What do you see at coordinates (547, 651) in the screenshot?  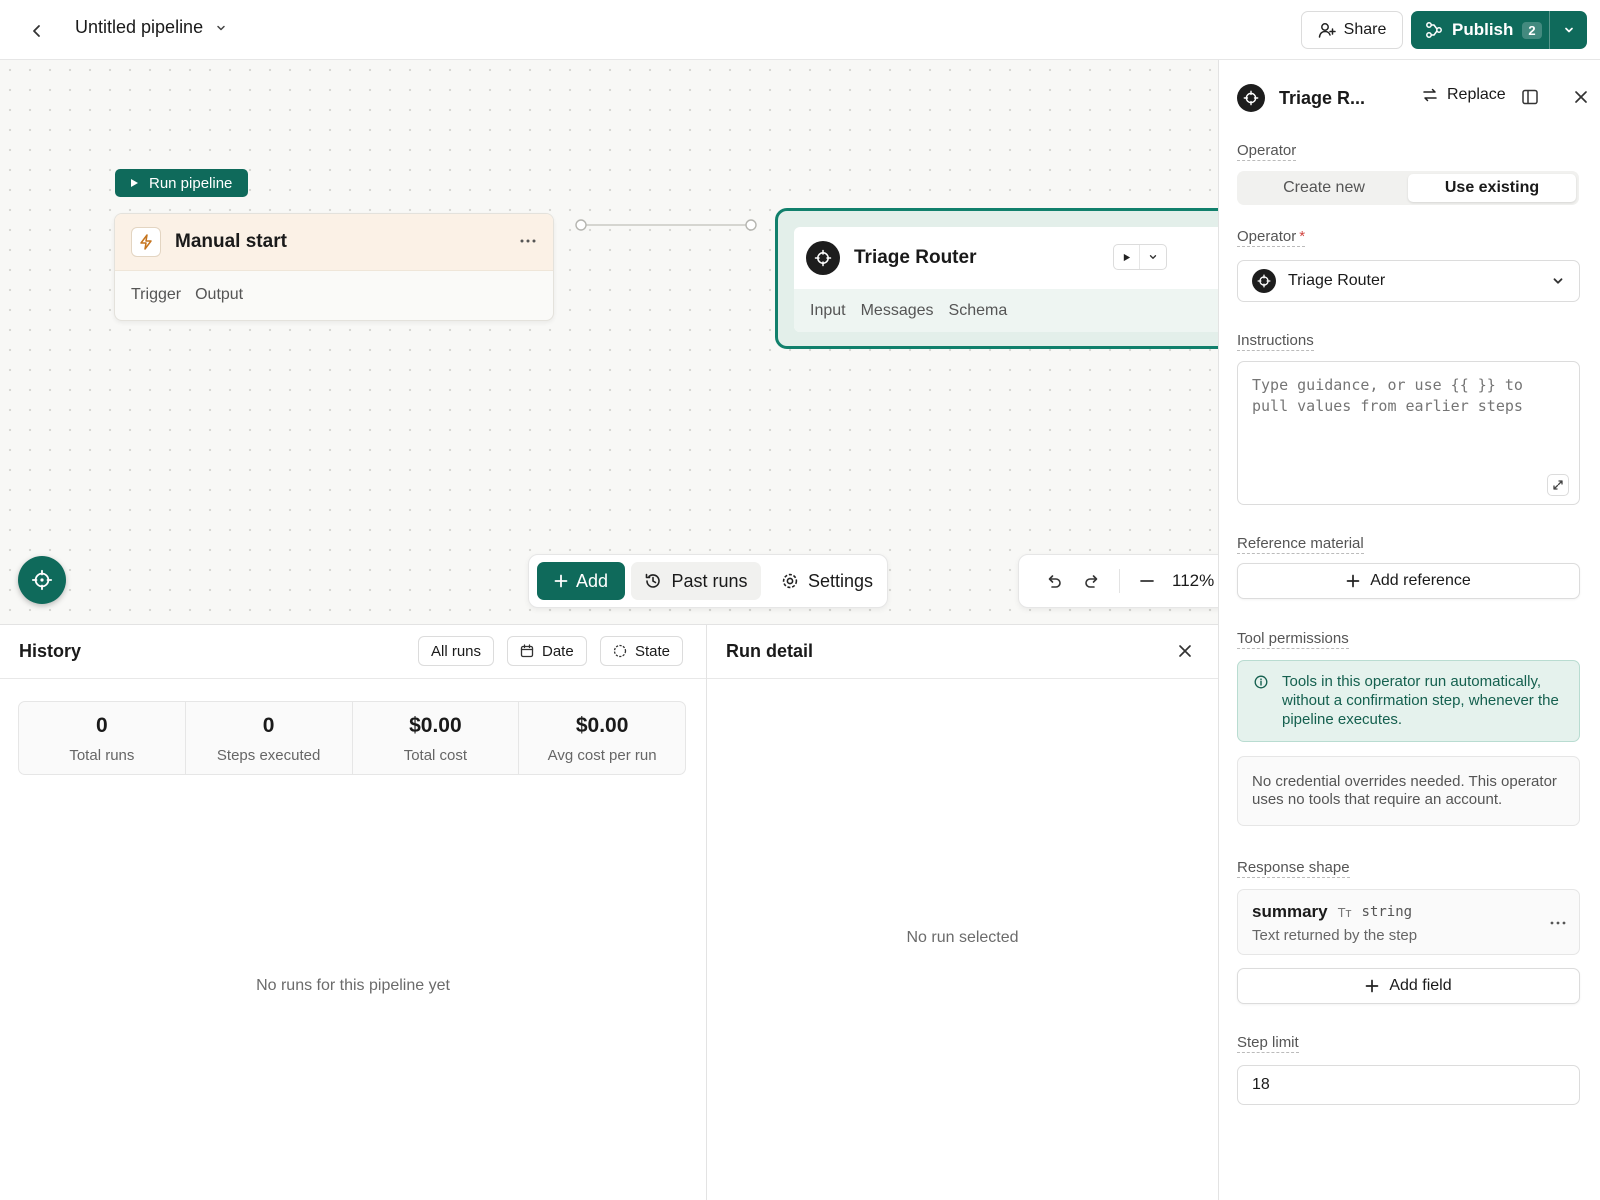 I see `filter-date: Date` at bounding box center [547, 651].